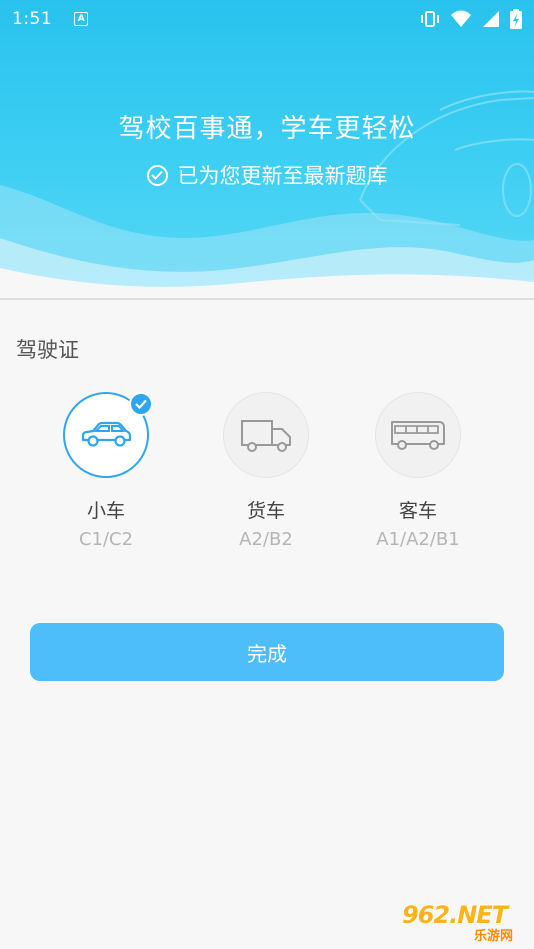 Image resolution: width=534 pixels, height=949 pixels. I want to click on wifi-icon, so click(461, 18).